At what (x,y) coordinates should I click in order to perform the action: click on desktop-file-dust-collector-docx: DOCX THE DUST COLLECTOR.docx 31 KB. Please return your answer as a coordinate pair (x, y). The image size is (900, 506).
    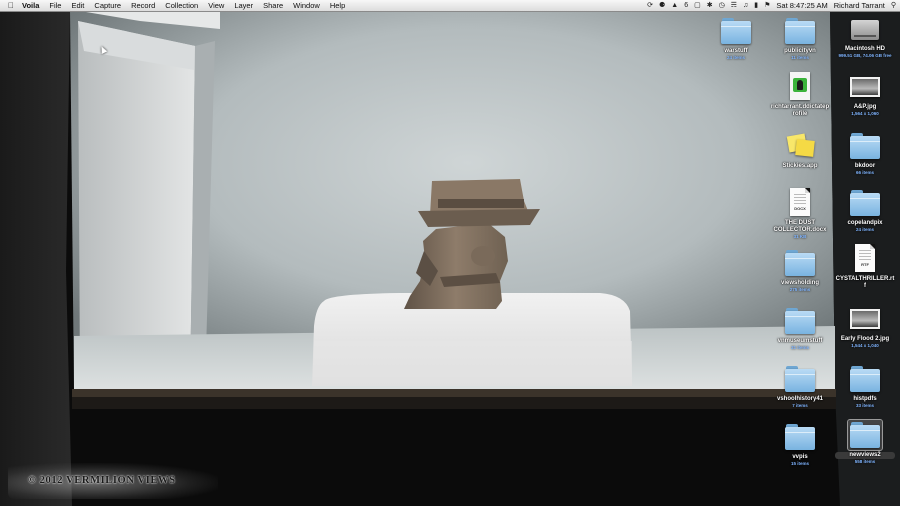
    Looking at the image, I should click on (800, 214).